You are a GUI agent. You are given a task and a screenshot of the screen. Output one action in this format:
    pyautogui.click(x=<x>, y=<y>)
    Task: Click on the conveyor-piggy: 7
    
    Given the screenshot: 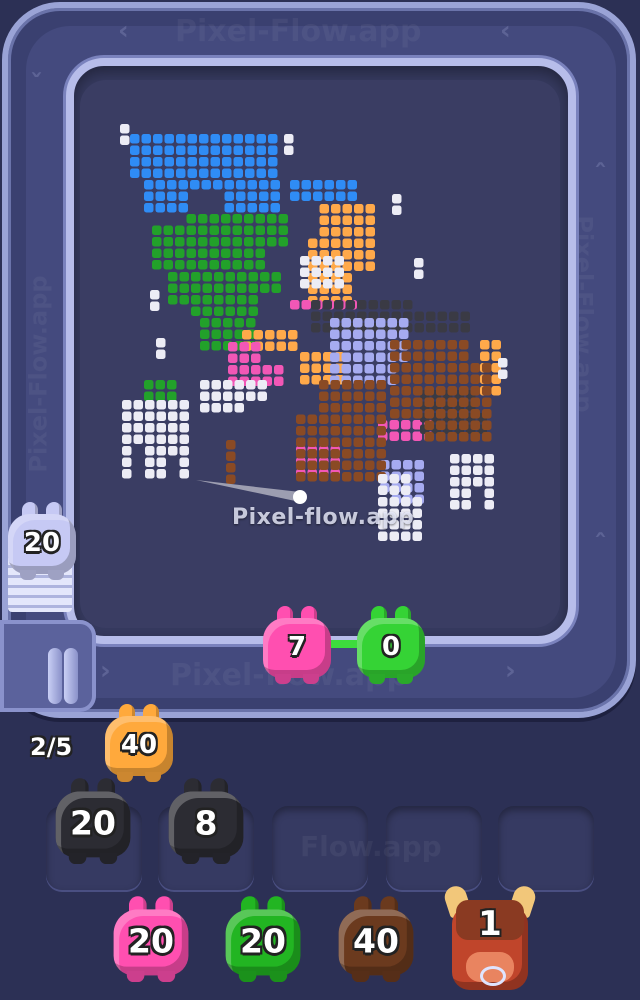 What is the action you would take?
    pyautogui.click(x=297, y=644)
    